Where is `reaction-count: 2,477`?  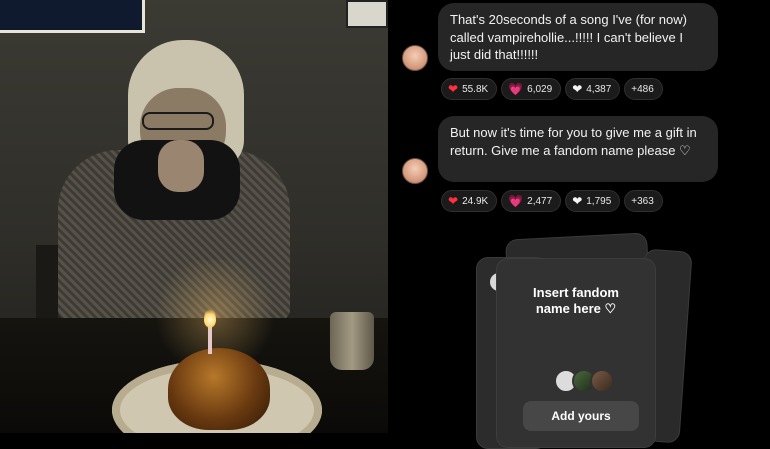
reaction-count: 2,477 is located at coordinates (540, 201).